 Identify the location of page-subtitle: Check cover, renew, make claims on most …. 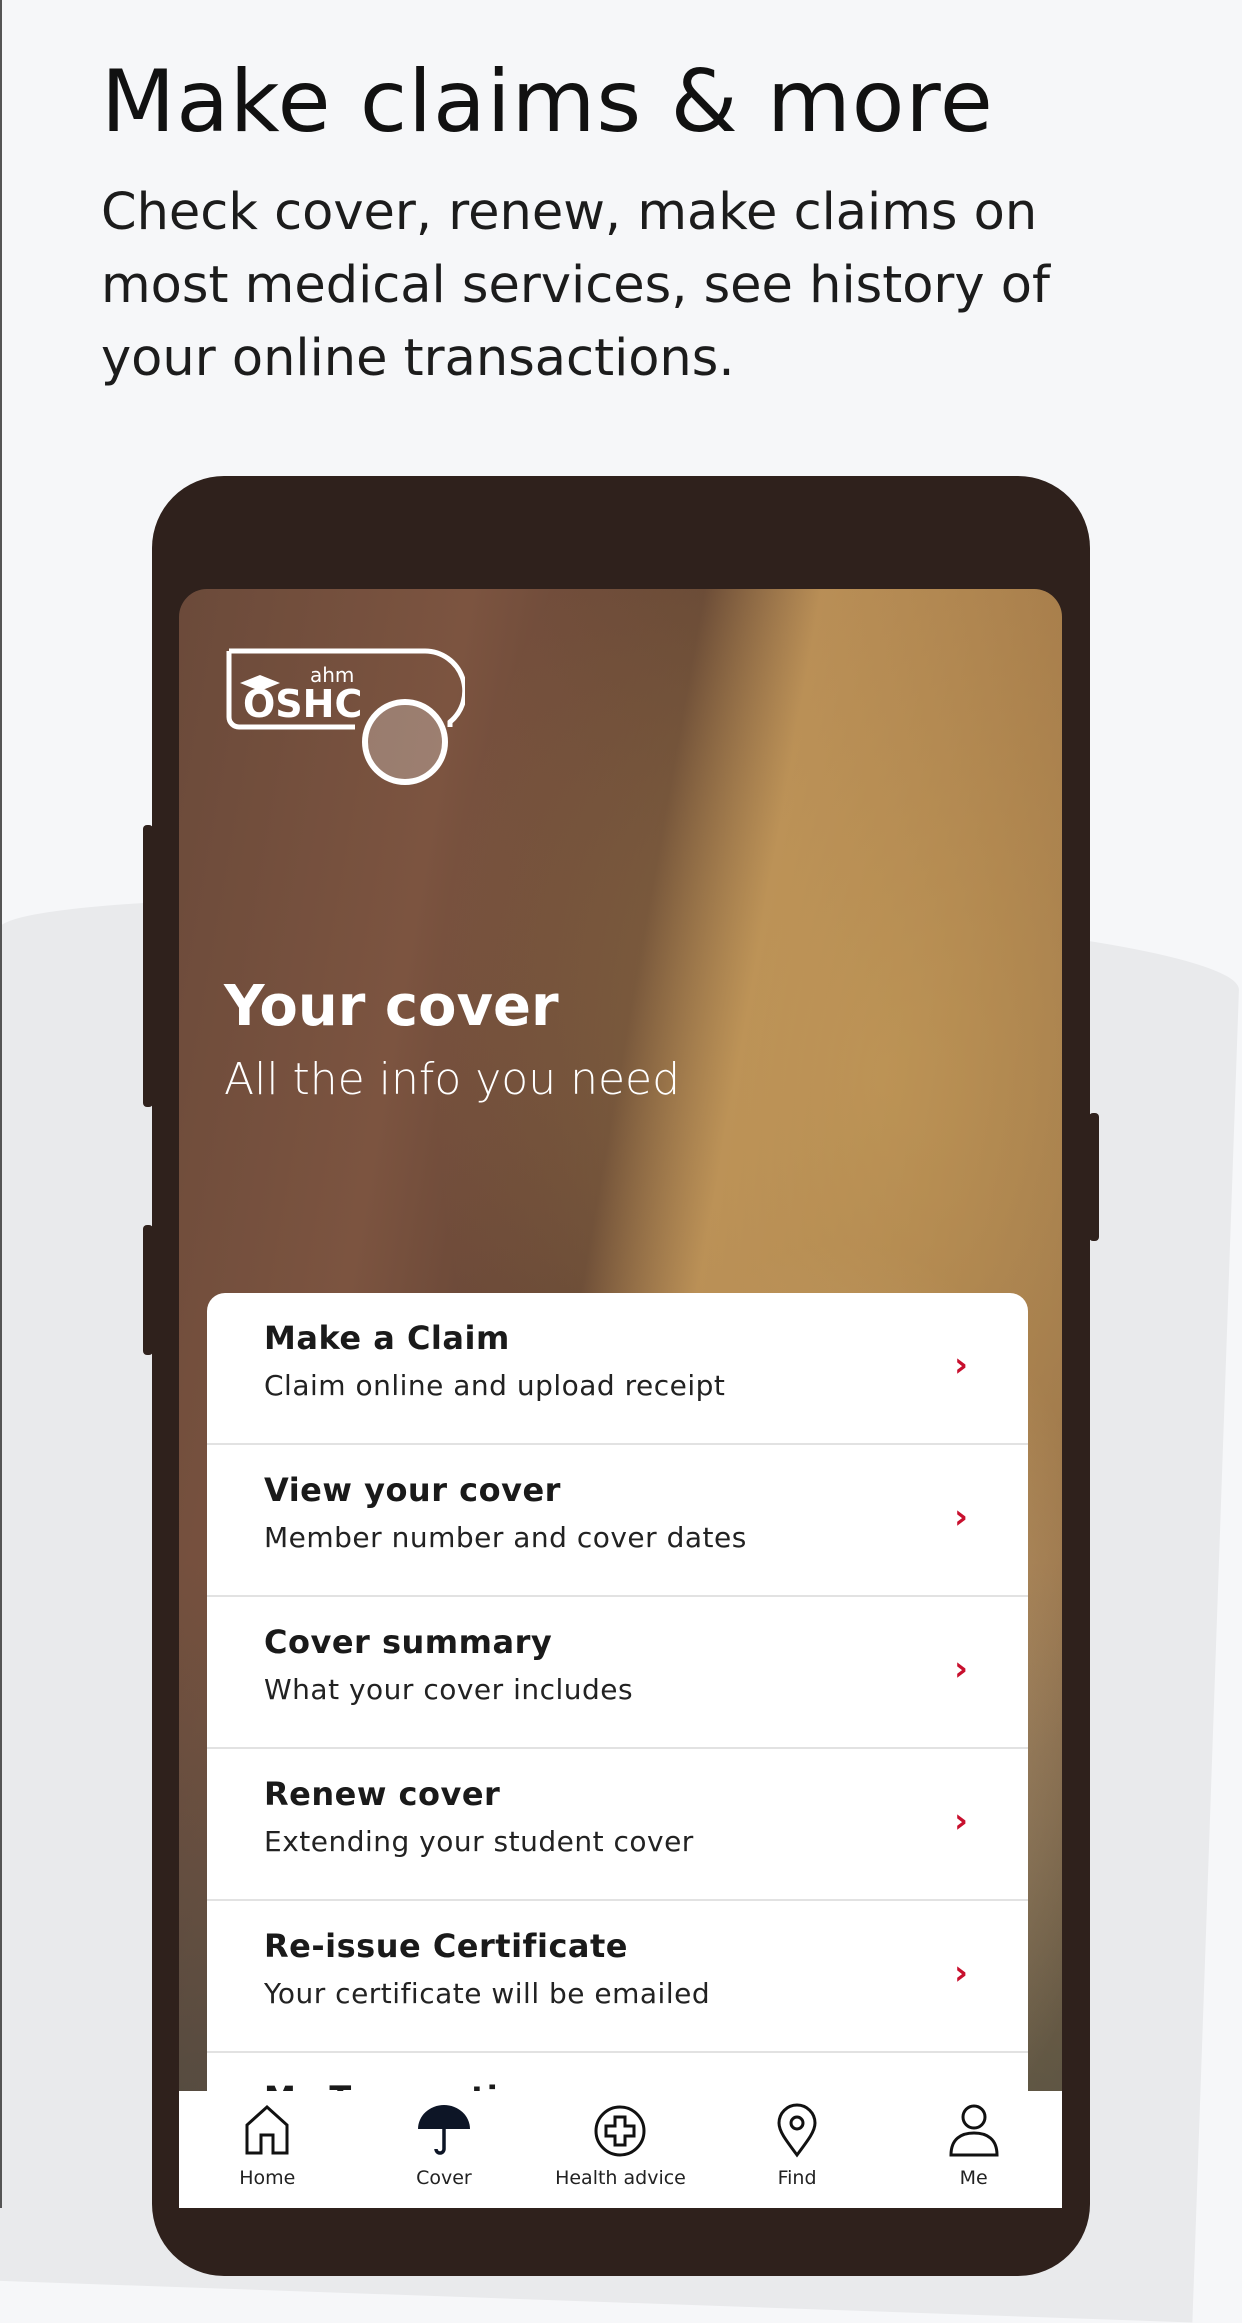
(575, 285).